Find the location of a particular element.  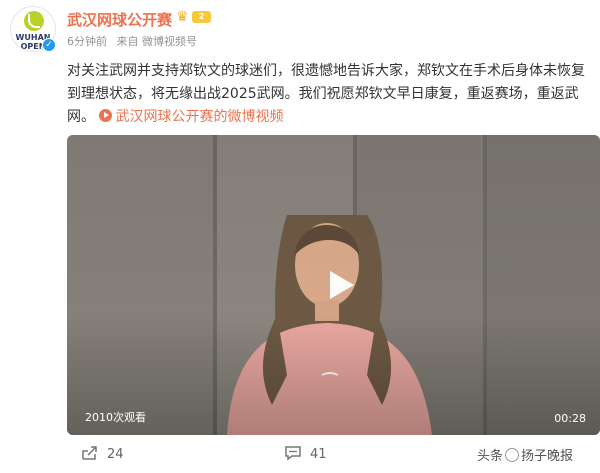

post-time: 6分钟前 is located at coordinates (87, 41).